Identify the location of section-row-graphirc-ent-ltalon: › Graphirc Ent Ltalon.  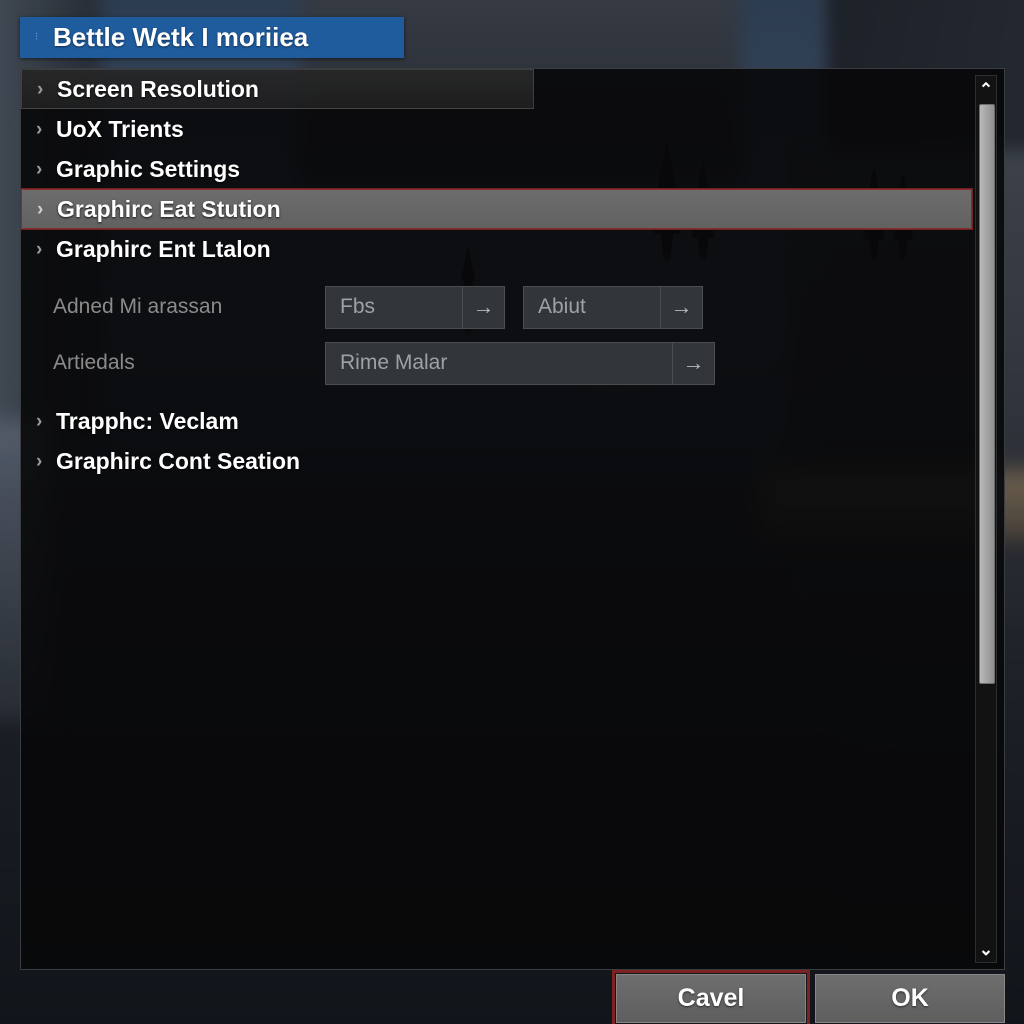
(500, 249).